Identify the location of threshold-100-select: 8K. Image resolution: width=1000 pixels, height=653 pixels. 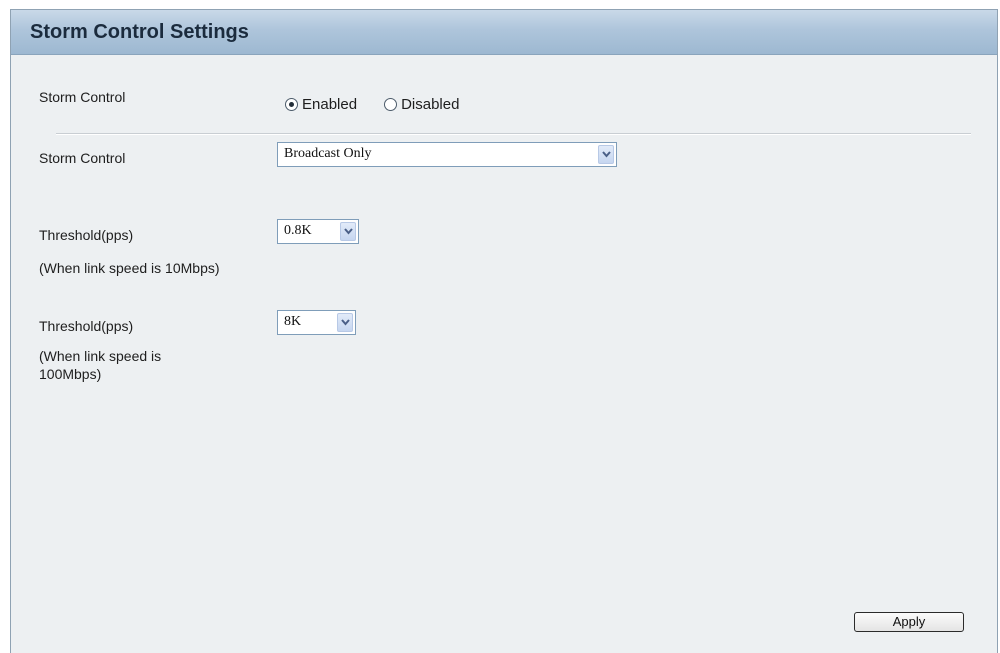
(316, 322).